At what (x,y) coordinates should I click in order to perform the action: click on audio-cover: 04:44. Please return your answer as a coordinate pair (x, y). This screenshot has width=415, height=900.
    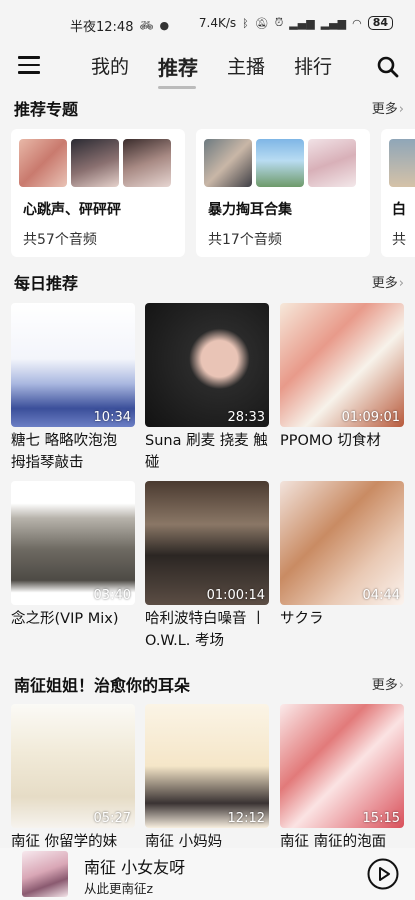
    Looking at the image, I should click on (342, 543).